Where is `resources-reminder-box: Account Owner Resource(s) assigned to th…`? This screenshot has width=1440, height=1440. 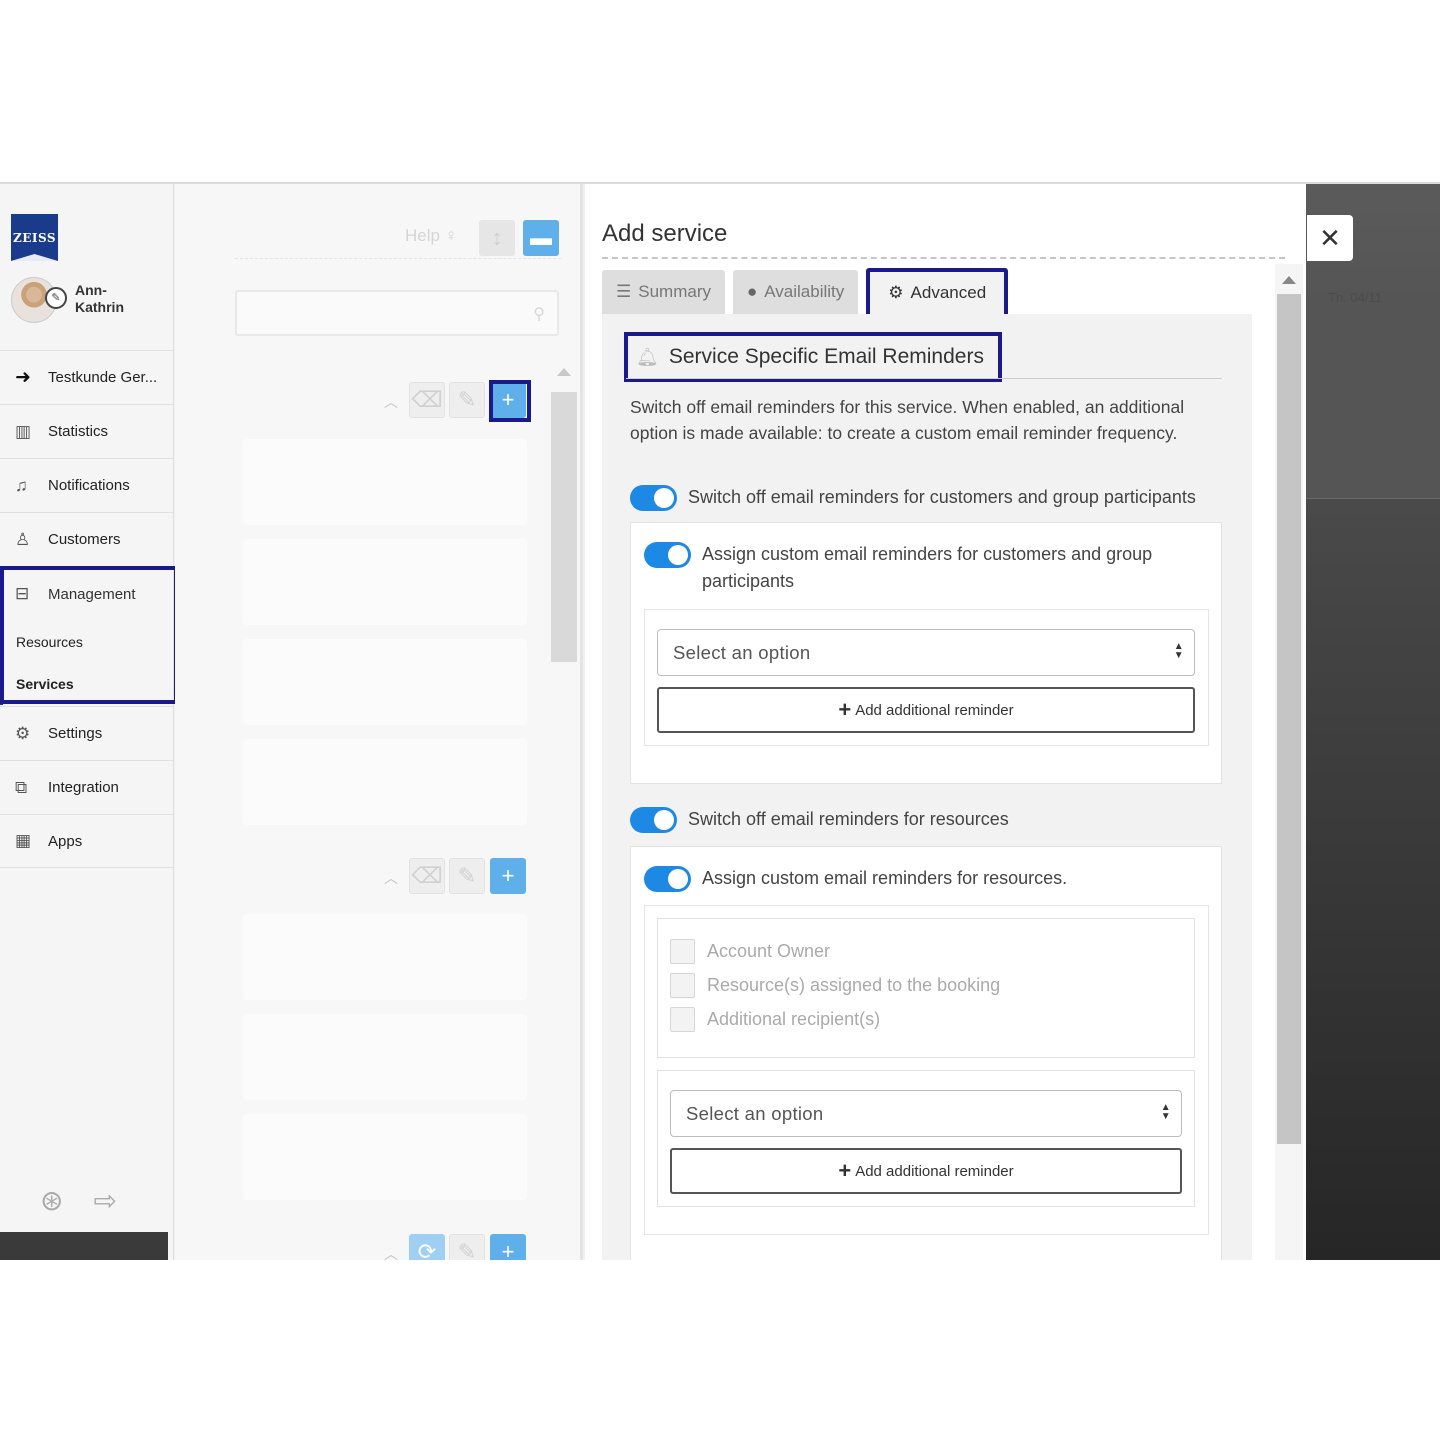 resources-reminder-box: Account Owner Resource(s) assigned to th… is located at coordinates (926, 1070).